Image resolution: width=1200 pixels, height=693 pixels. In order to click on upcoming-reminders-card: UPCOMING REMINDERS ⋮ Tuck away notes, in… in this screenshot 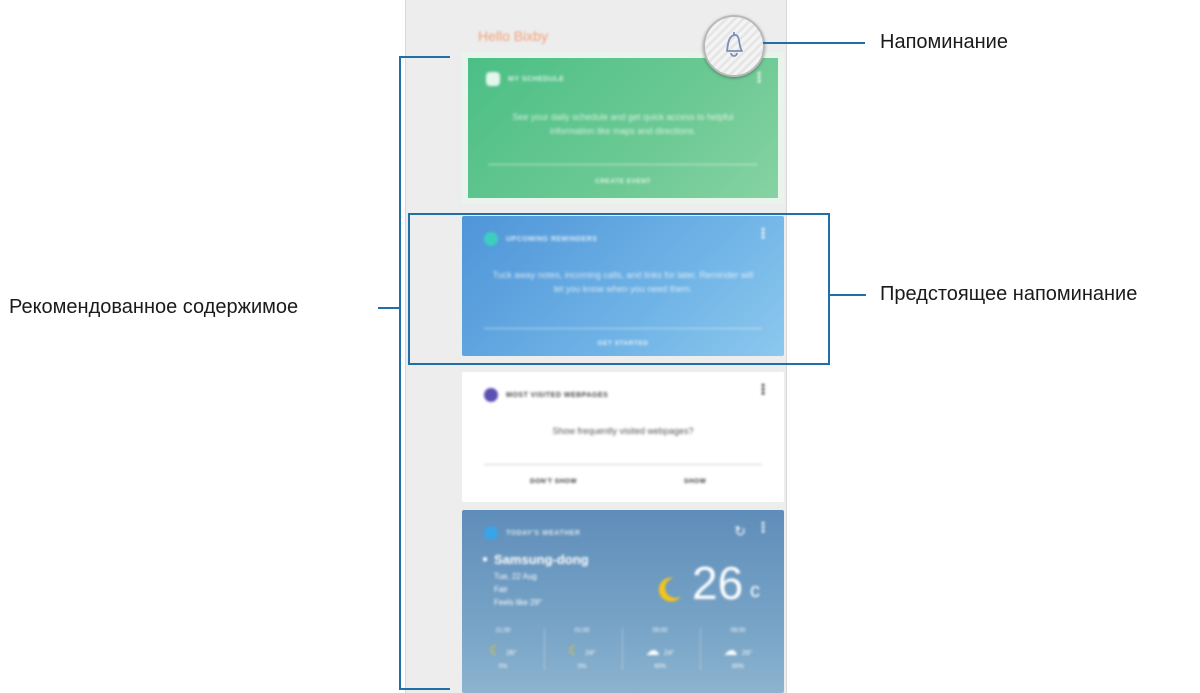, I will do `click(623, 286)`.